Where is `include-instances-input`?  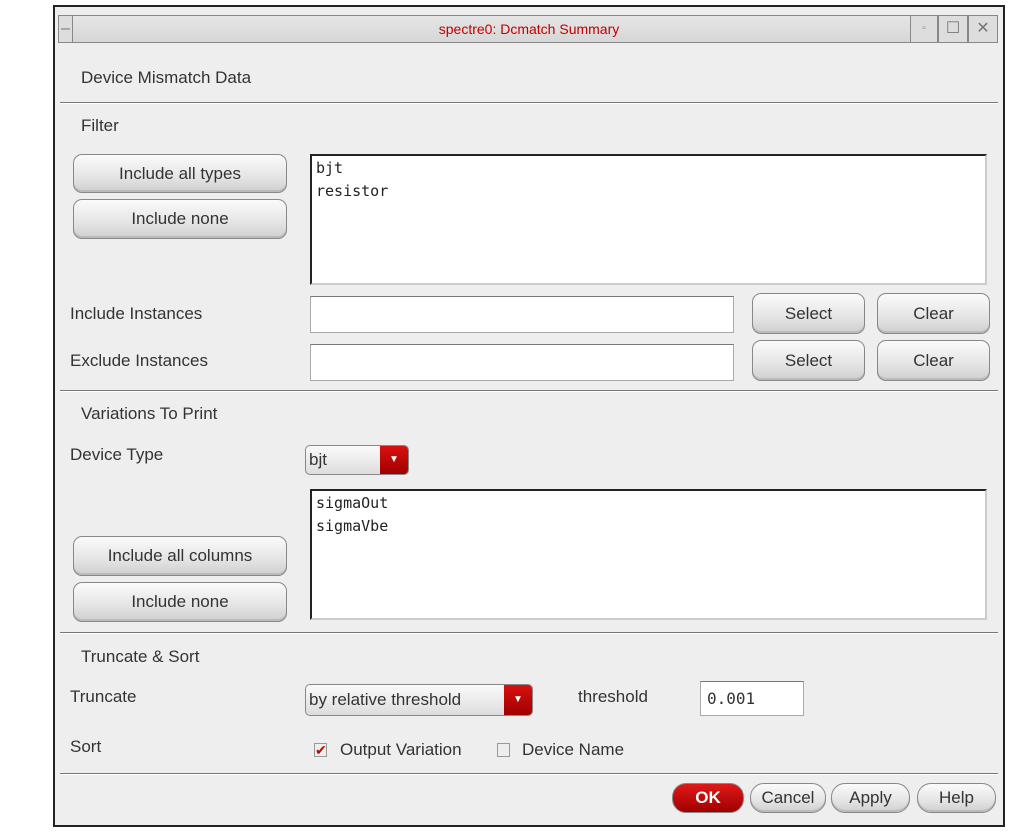 include-instances-input is located at coordinates (522, 314).